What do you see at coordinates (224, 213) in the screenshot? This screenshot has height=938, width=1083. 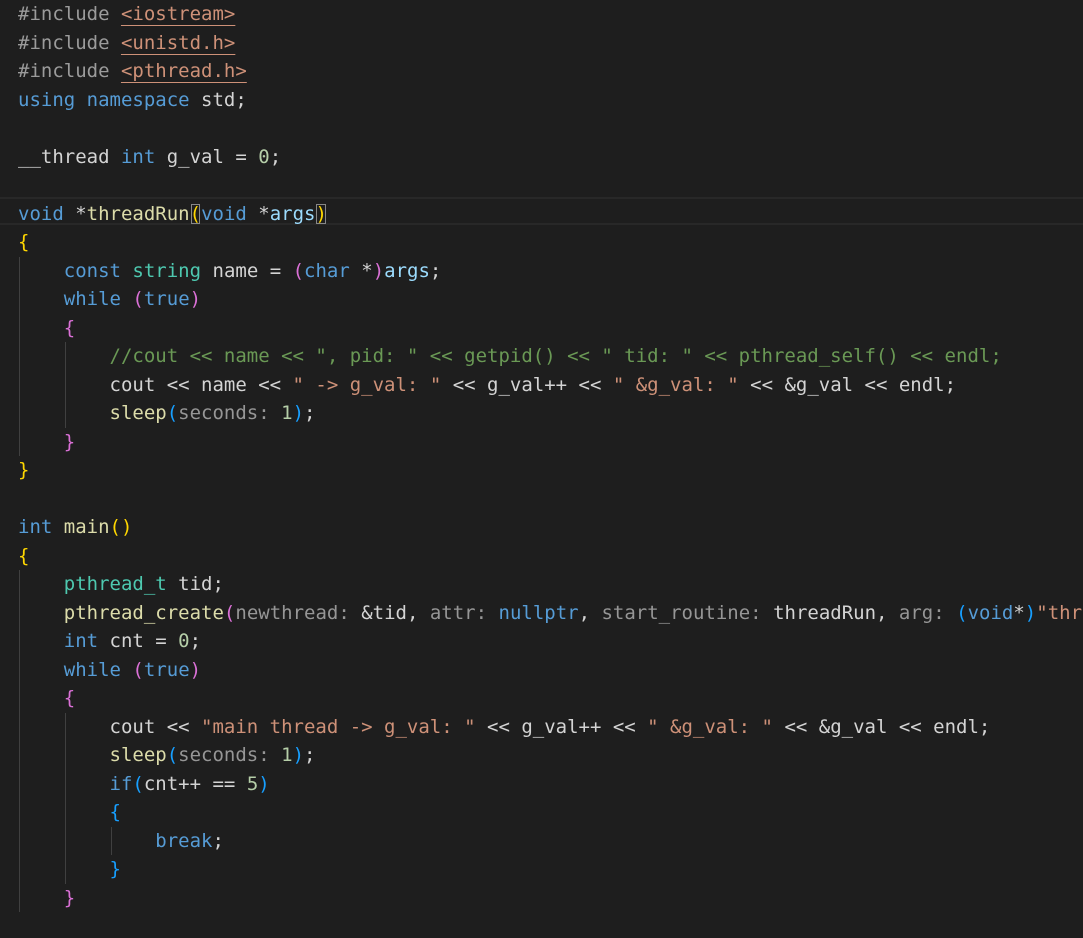 I see `code-token: void` at bounding box center [224, 213].